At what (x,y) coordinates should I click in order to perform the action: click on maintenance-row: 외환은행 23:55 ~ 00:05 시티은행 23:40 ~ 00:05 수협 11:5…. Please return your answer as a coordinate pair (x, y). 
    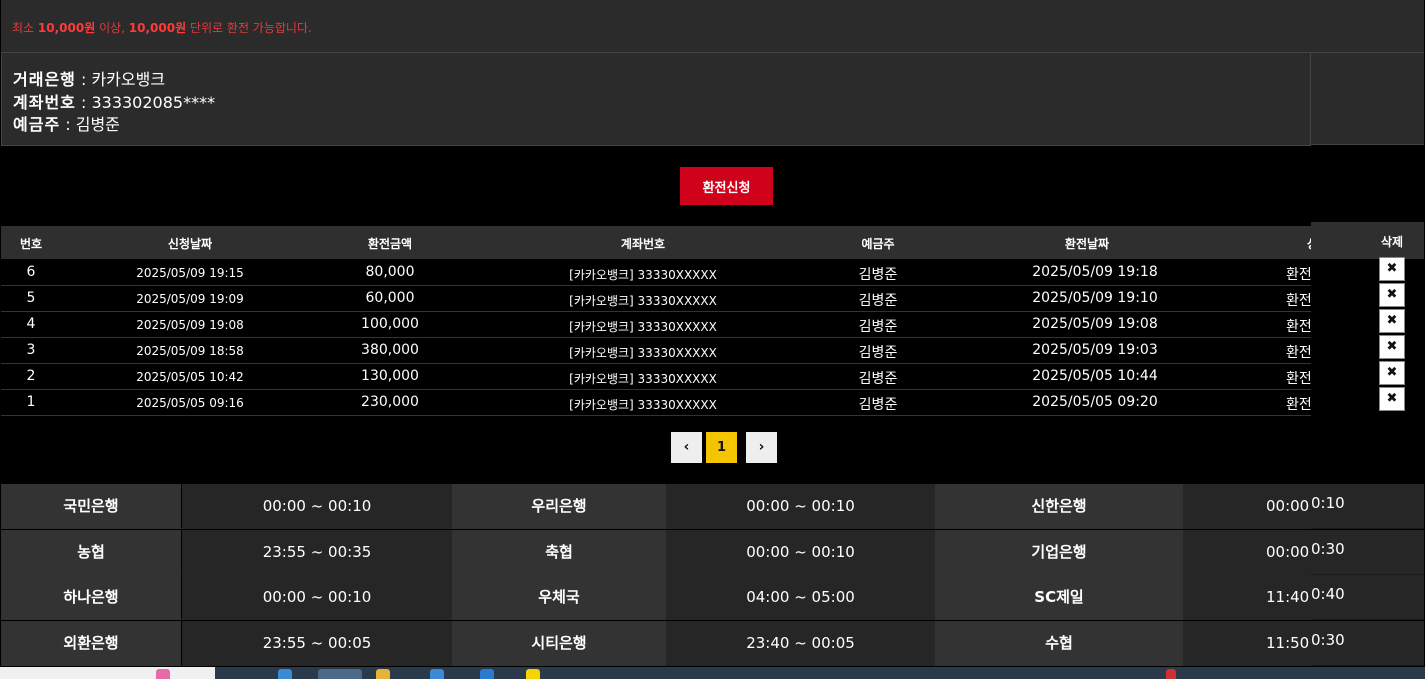
    Looking at the image, I should click on (656, 643).